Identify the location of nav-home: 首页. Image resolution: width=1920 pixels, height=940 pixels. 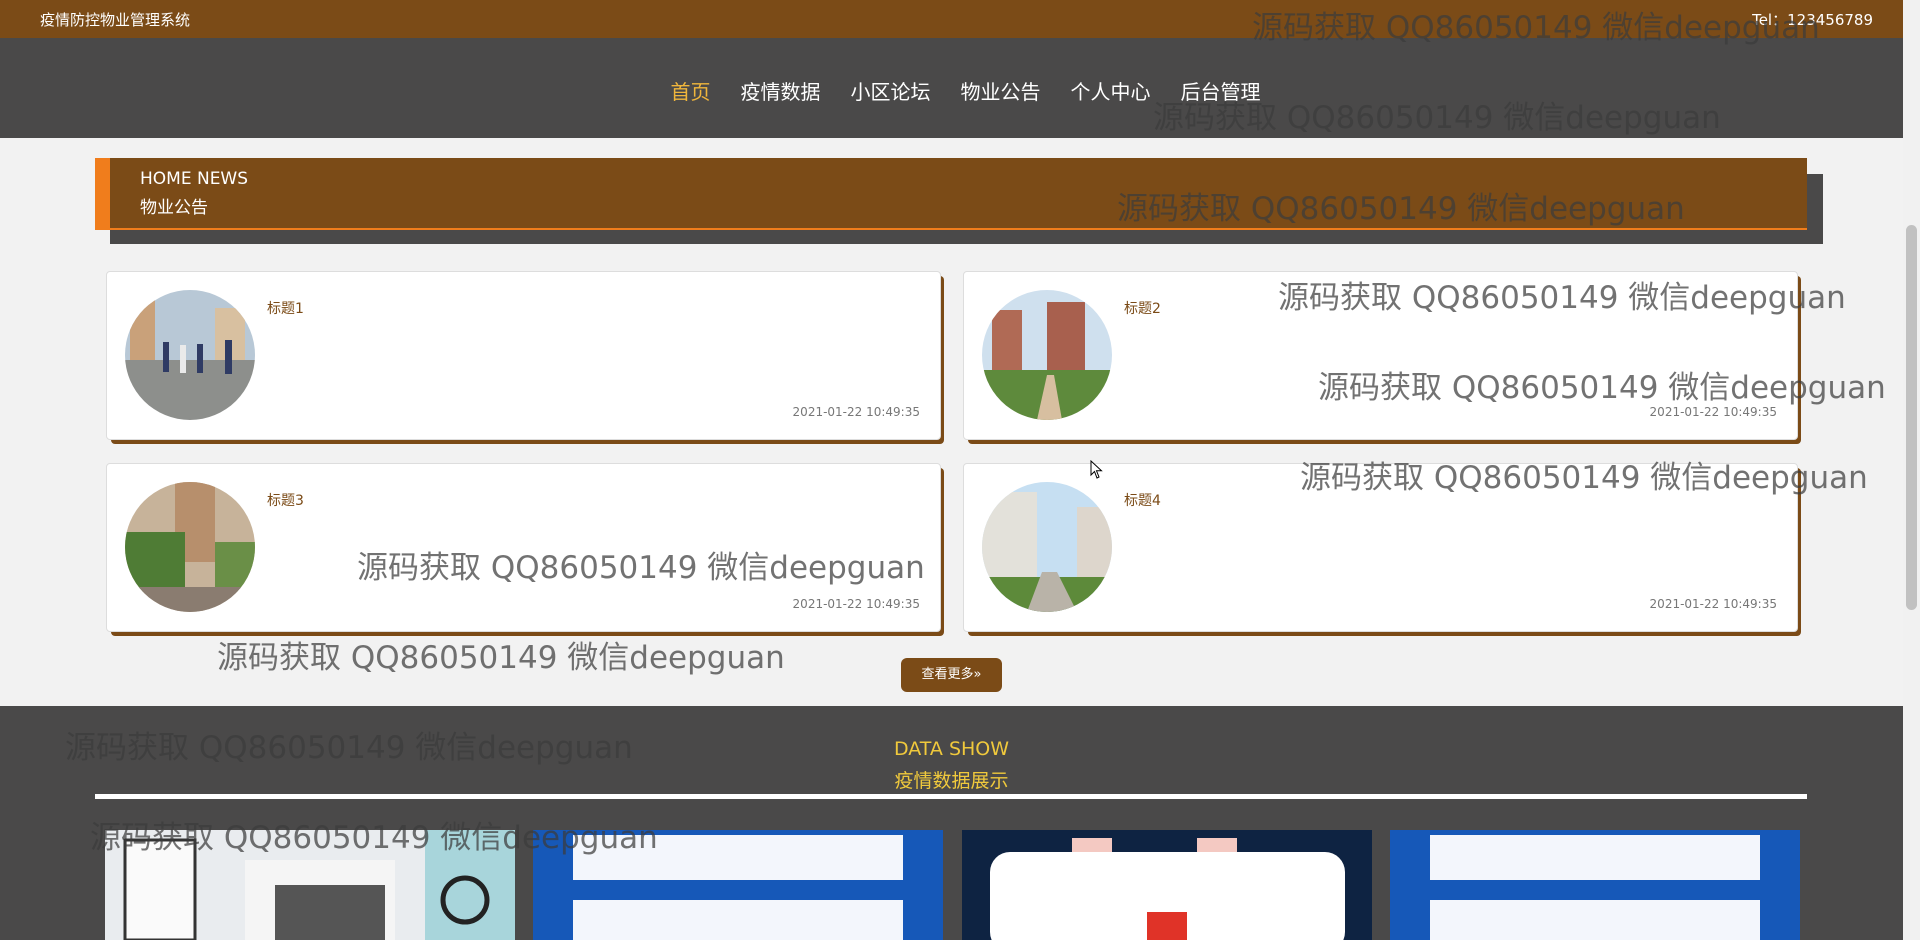
(691, 90).